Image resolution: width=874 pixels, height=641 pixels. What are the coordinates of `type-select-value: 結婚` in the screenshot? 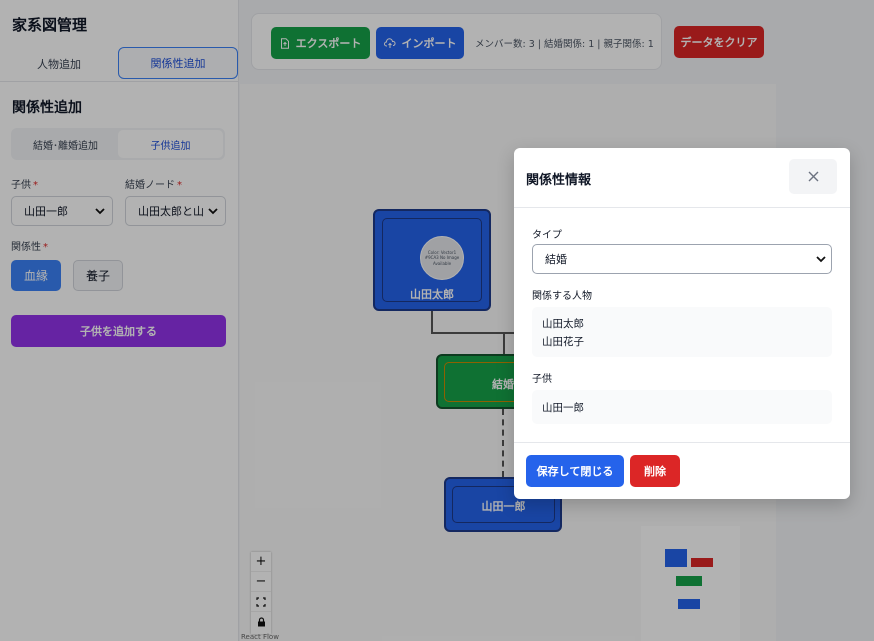 It's located at (556, 259).